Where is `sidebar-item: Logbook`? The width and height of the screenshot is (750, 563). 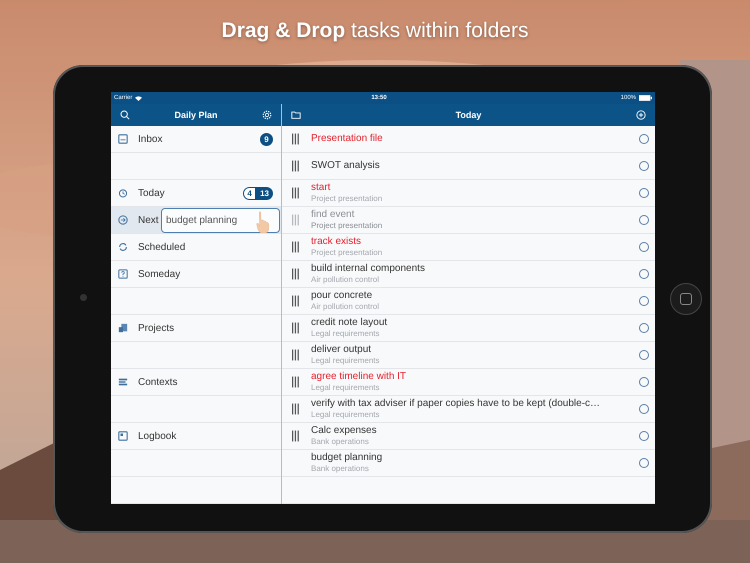 sidebar-item: Logbook is located at coordinates (196, 436).